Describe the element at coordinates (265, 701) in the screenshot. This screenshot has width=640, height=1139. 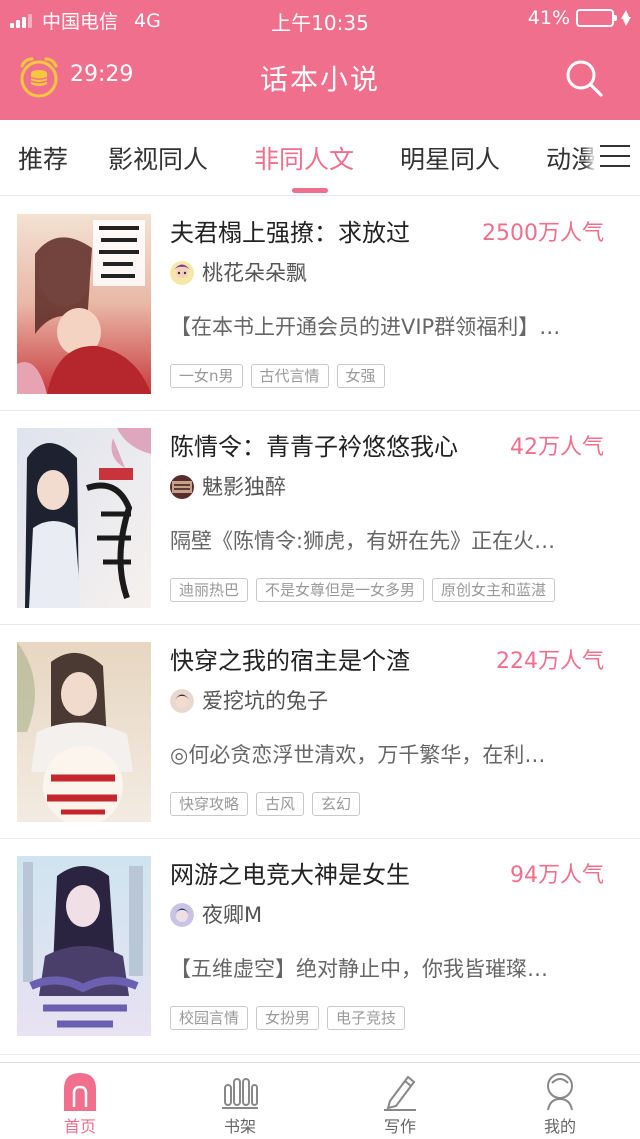
I see `author-name: 爱挖坑的兔子` at that location.